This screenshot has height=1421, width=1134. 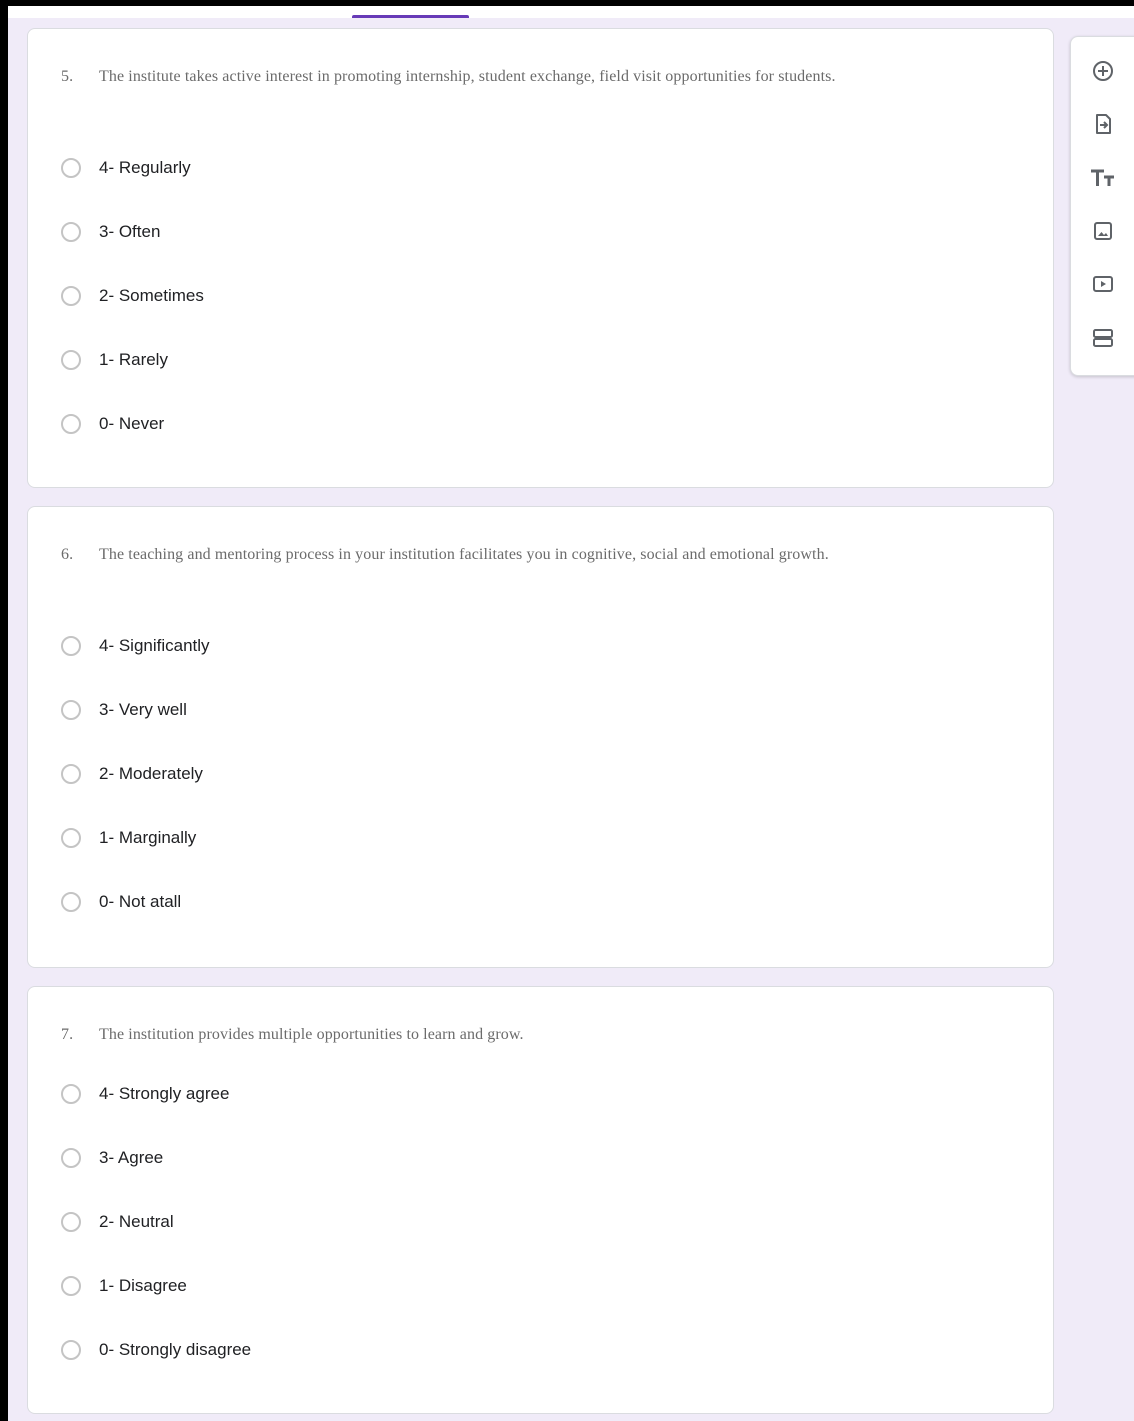 I want to click on option-label: 2- Sometimes, so click(x=151, y=295).